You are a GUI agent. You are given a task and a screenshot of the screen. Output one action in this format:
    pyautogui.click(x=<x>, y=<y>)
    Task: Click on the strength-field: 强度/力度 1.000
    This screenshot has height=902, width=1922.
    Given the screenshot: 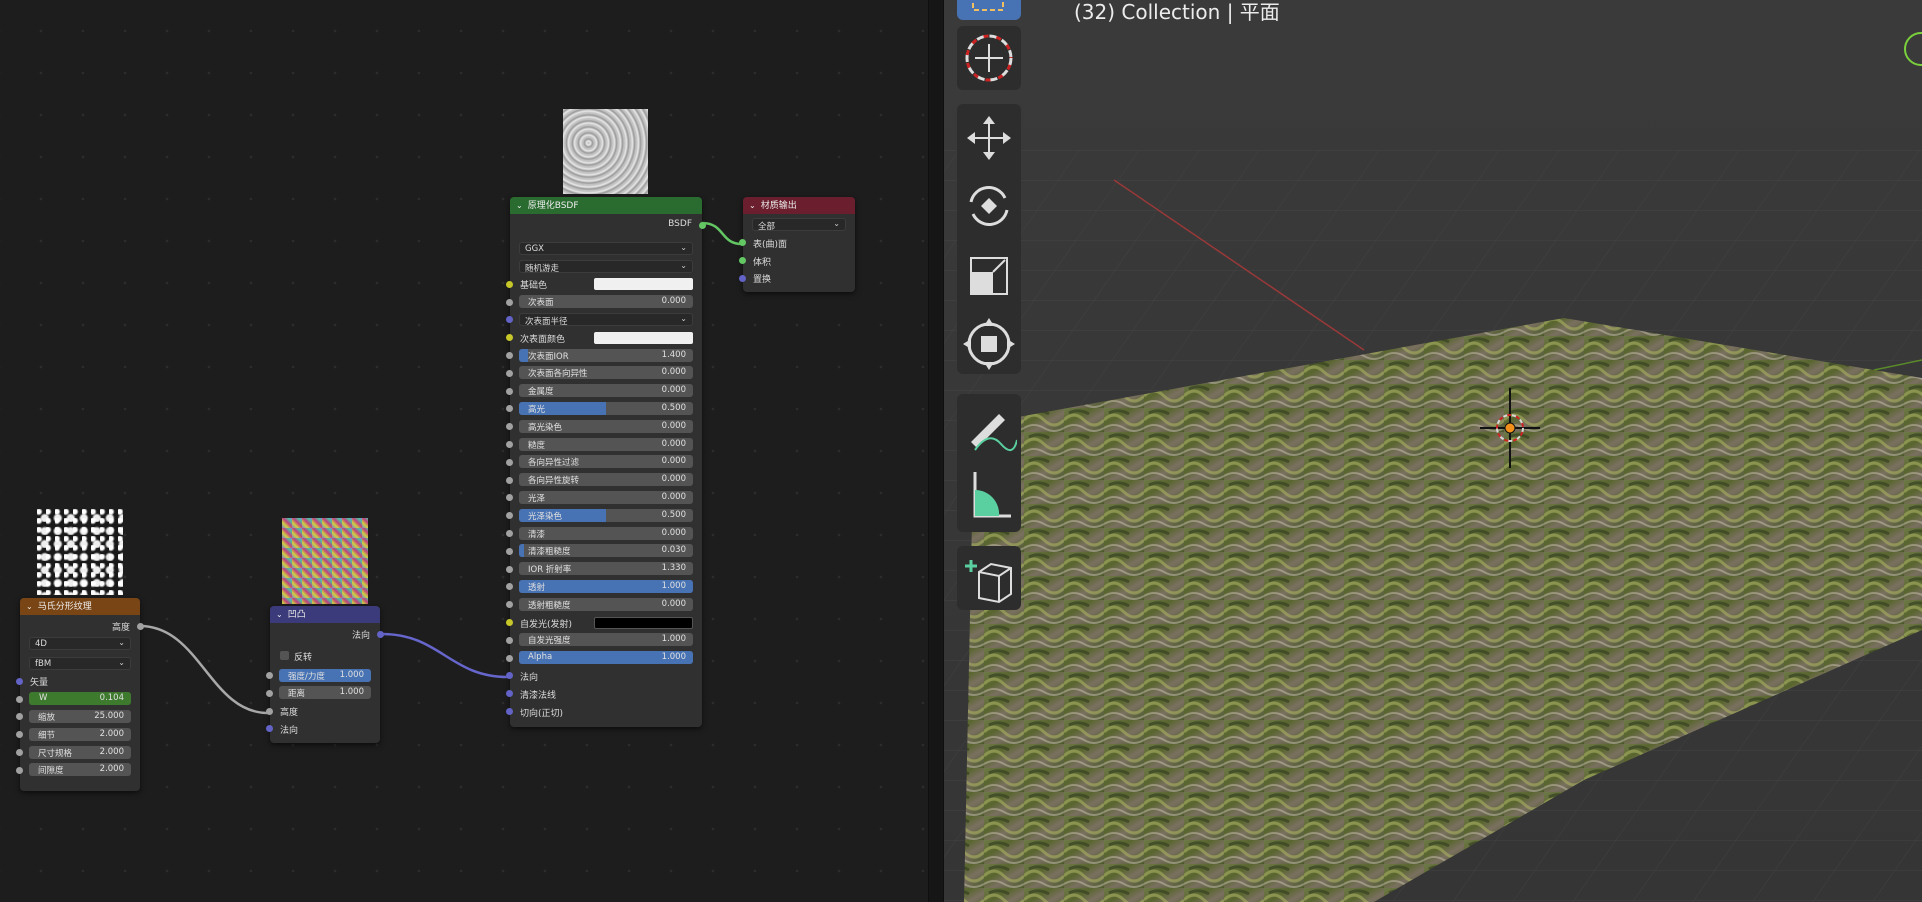 What is the action you would take?
    pyautogui.click(x=325, y=675)
    